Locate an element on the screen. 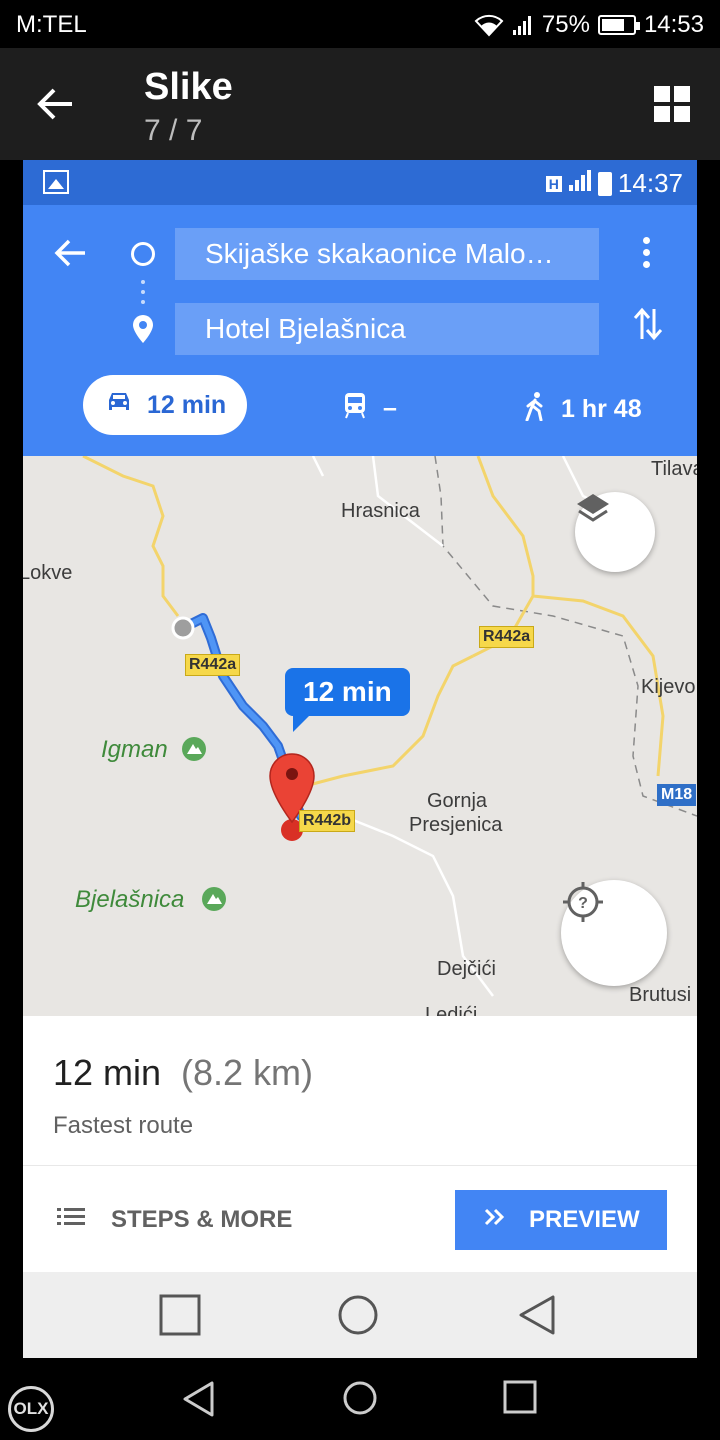 The width and height of the screenshot is (720, 1440). place-label: Igman is located at coordinates (134, 749).